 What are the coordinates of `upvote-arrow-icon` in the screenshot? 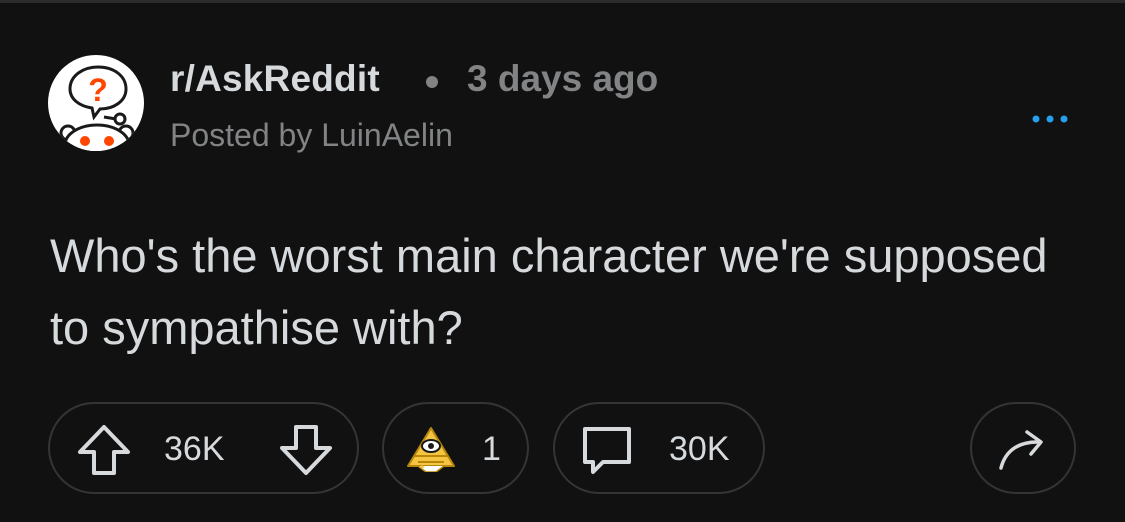 It's located at (104, 450).